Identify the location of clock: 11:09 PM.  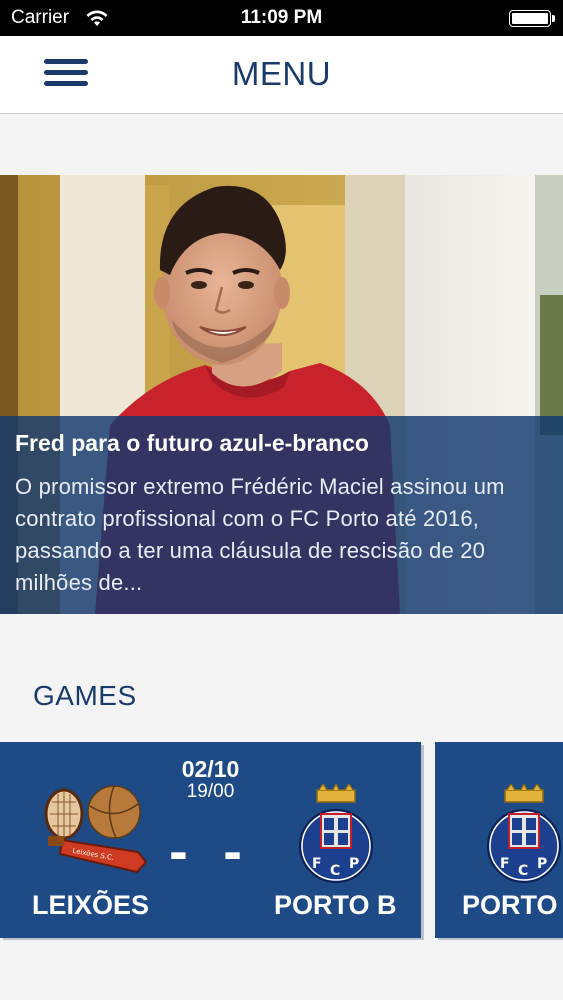
(281, 17).